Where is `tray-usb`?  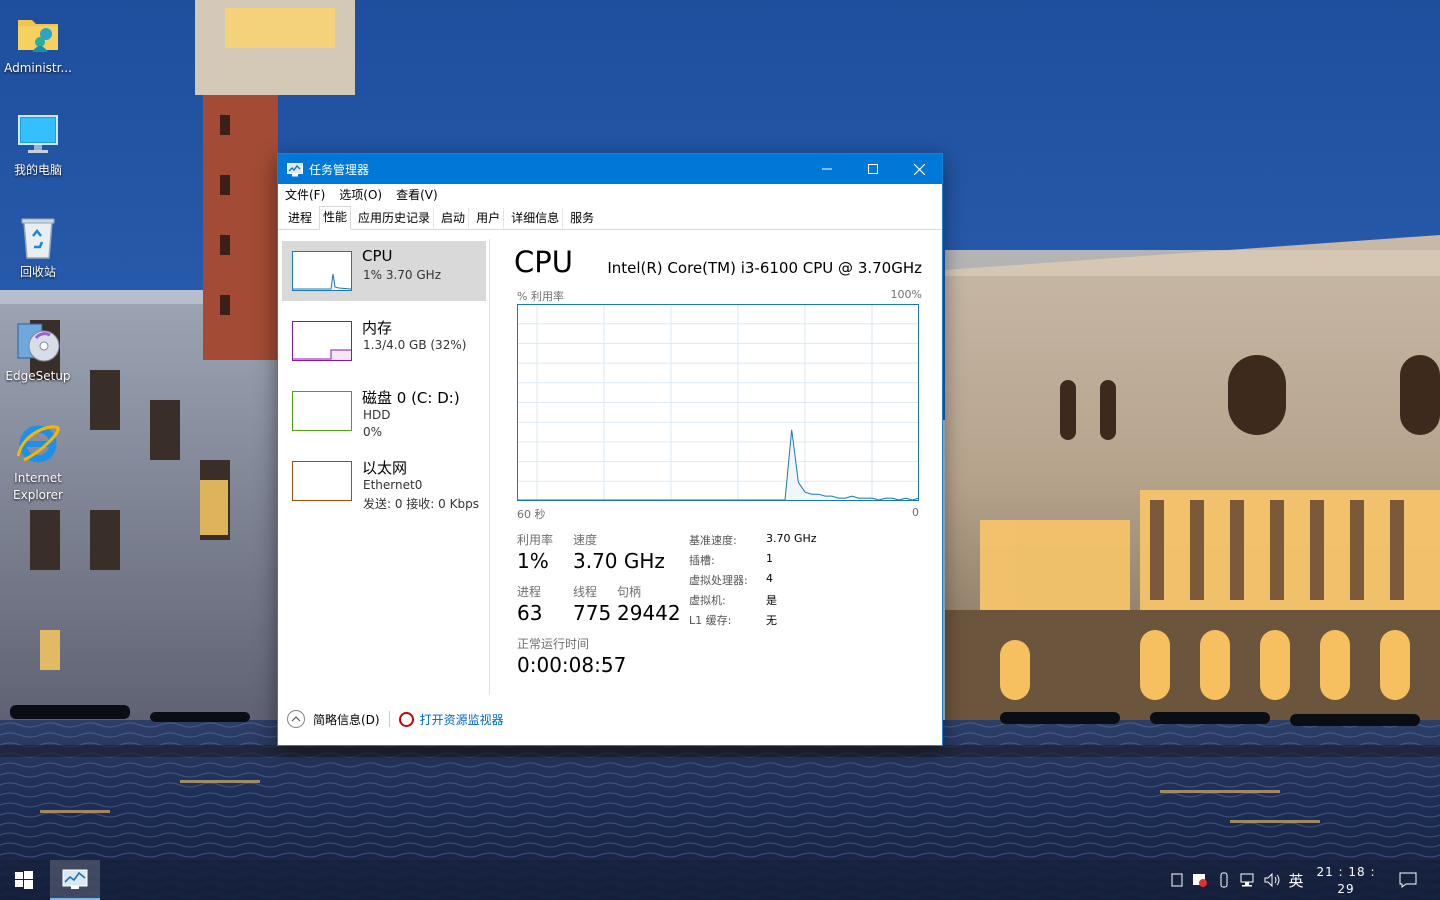
tray-usb is located at coordinates (1224, 880).